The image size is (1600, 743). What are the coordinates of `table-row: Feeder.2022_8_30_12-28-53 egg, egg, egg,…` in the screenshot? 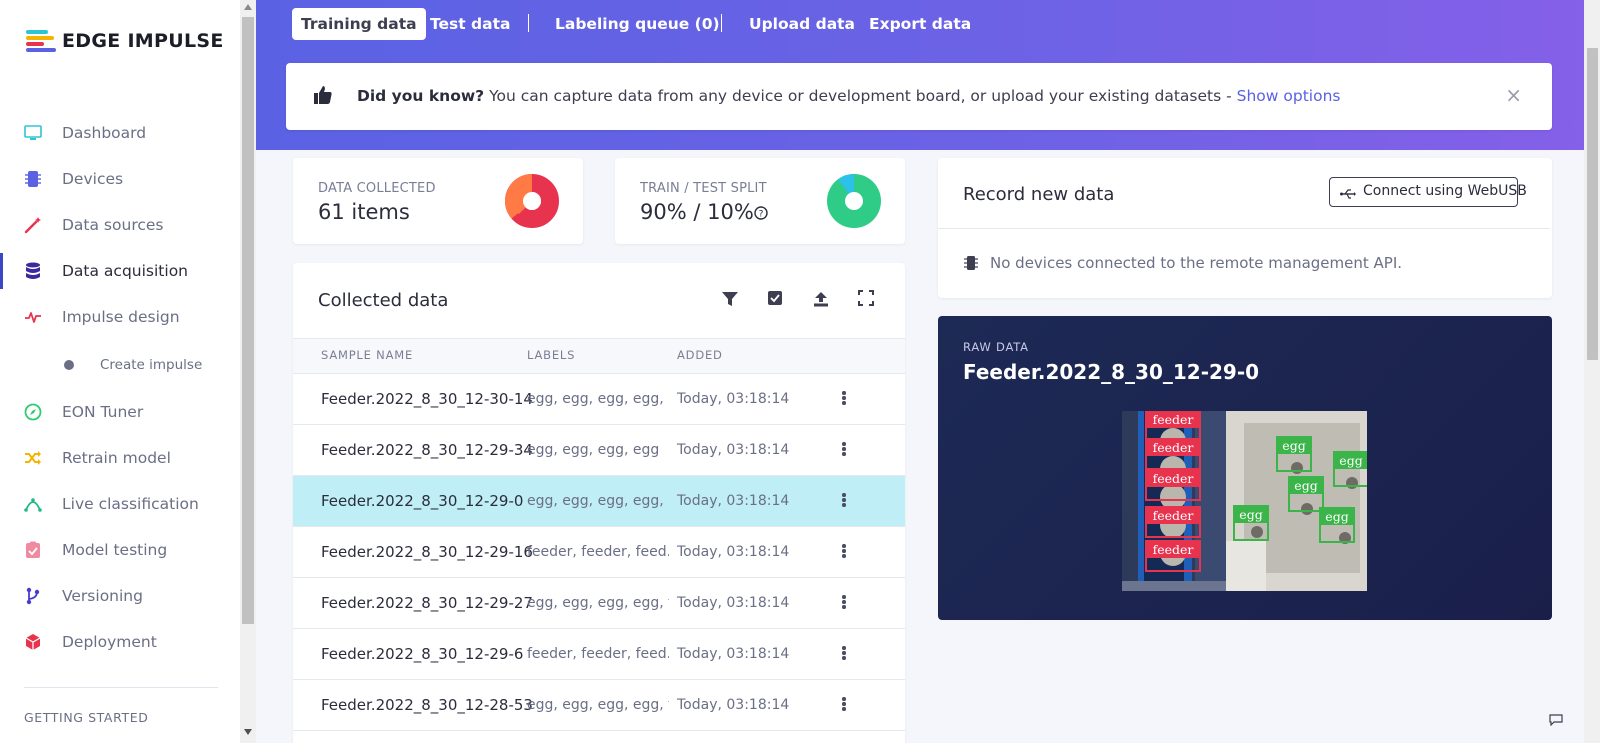 It's located at (599, 705).